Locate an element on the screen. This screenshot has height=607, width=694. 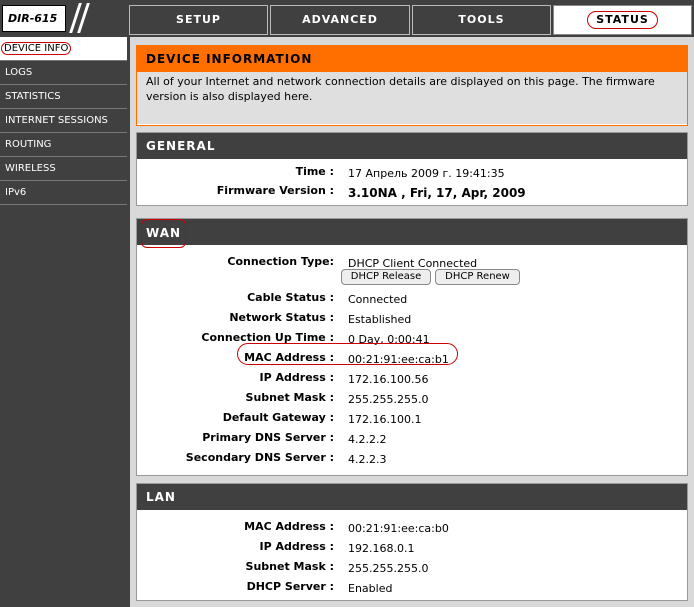
sidebar-item-device-info: DEVICE INFO is located at coordinates (63, 49).